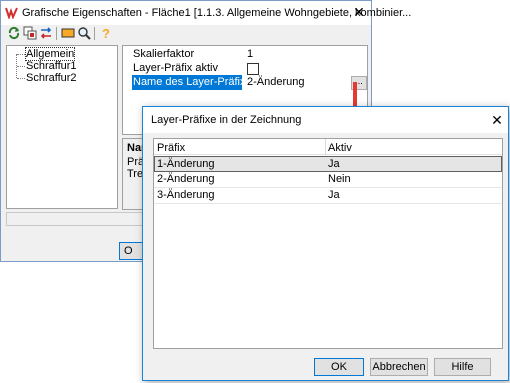  What do you see at coordinates (399, 367) in the screenshot?
I see `cancel-button: Abbrechen` at bounding box center [399, 367].